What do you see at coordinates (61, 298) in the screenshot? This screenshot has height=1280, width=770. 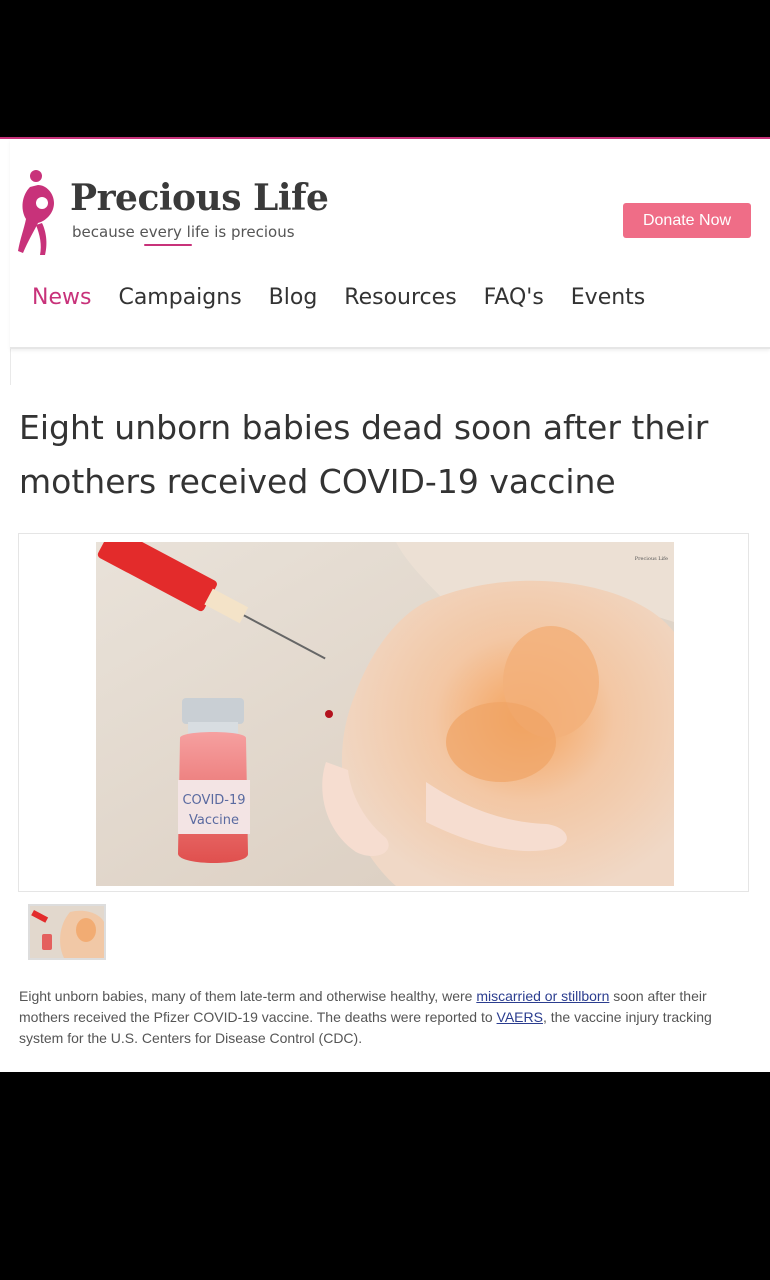 I see `nav-item-news: News` at bounding box center [61, 298].